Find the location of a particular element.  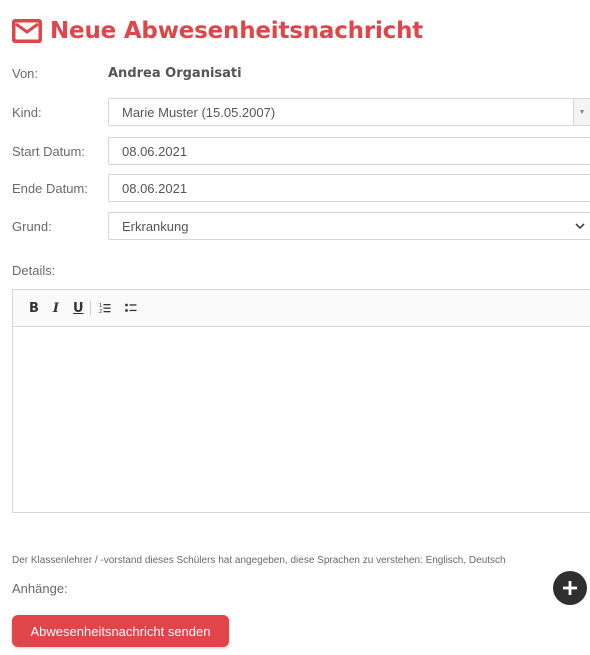

from-row: Von: Andrea Organisati is located at coordinates (301, 73).